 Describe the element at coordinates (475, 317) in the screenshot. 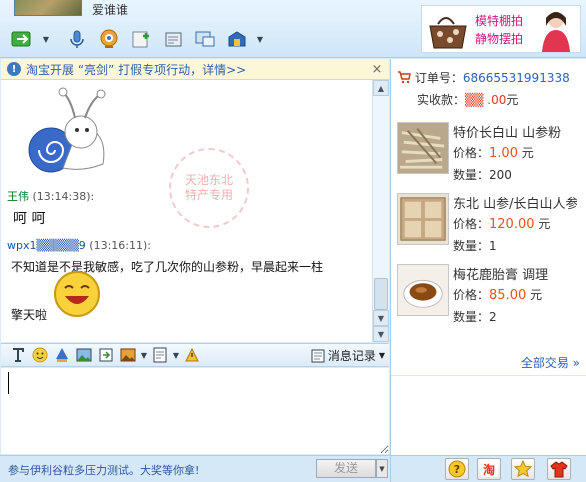

I see `item-qty-line: 数量：2` at that location.